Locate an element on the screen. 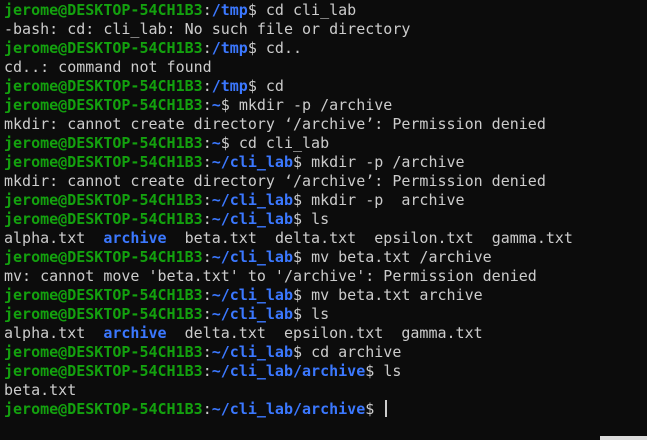 The height and width of the screenshot is (440, 647). ls-file: epsilon.txt is located at coordinates (424, 238).